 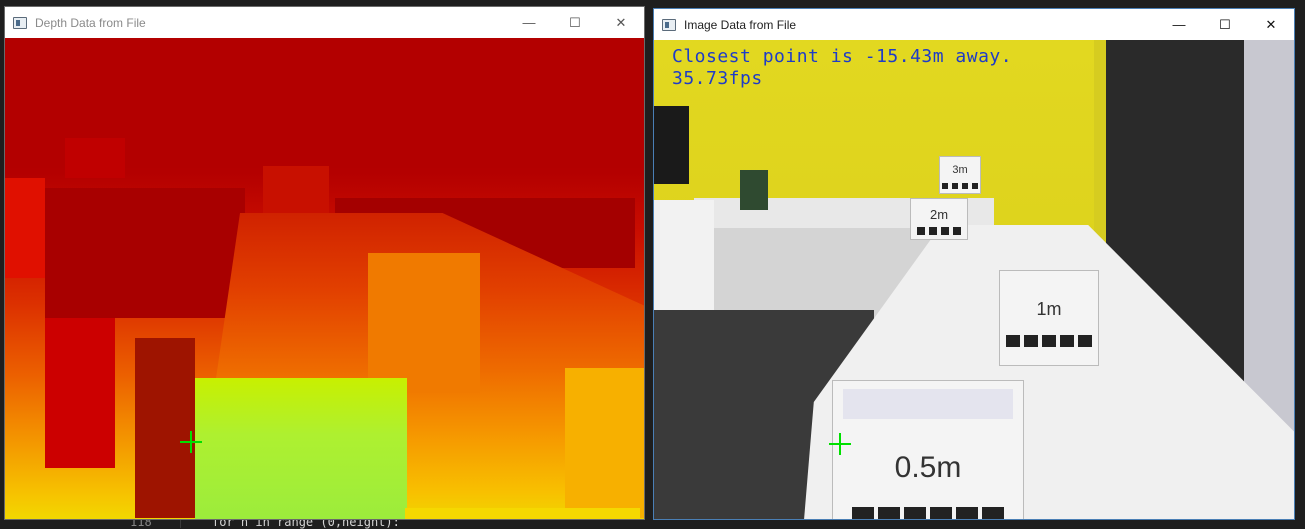 I want to click on distance-sign-3m: 3m, so click(x=960, y=175).